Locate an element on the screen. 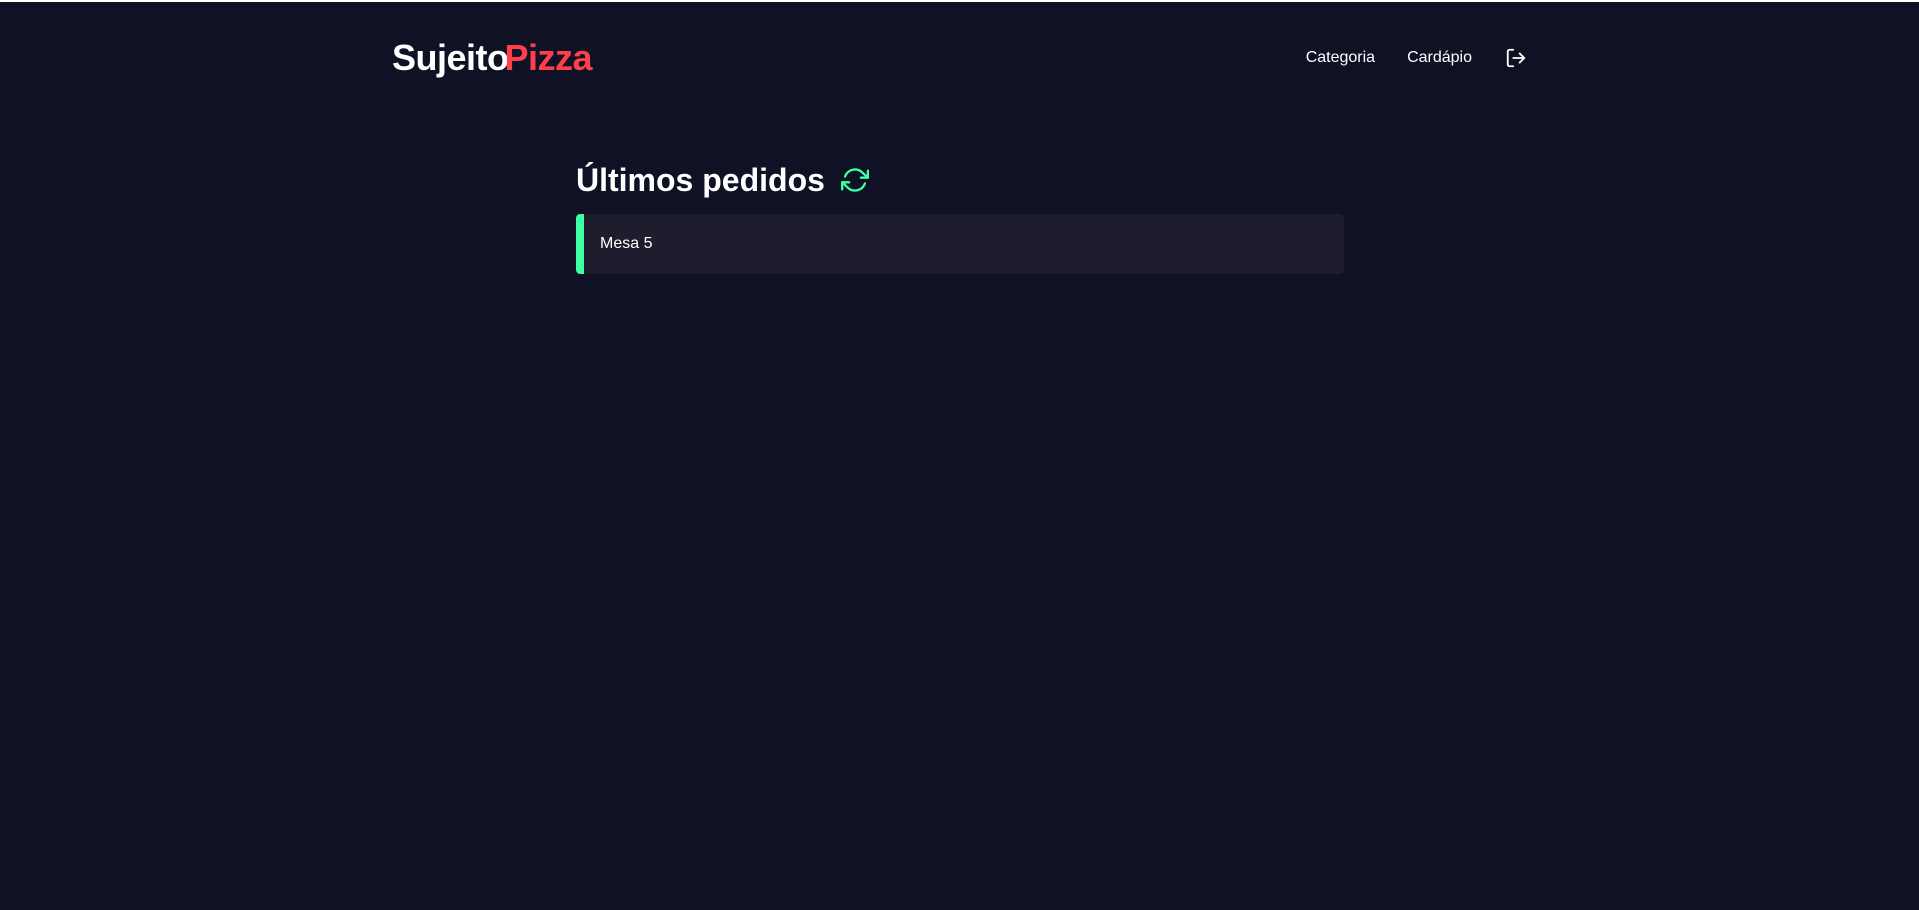 The image size is (1919, 910). order-item: Mesa 5 is located at coordinates (960, 244).